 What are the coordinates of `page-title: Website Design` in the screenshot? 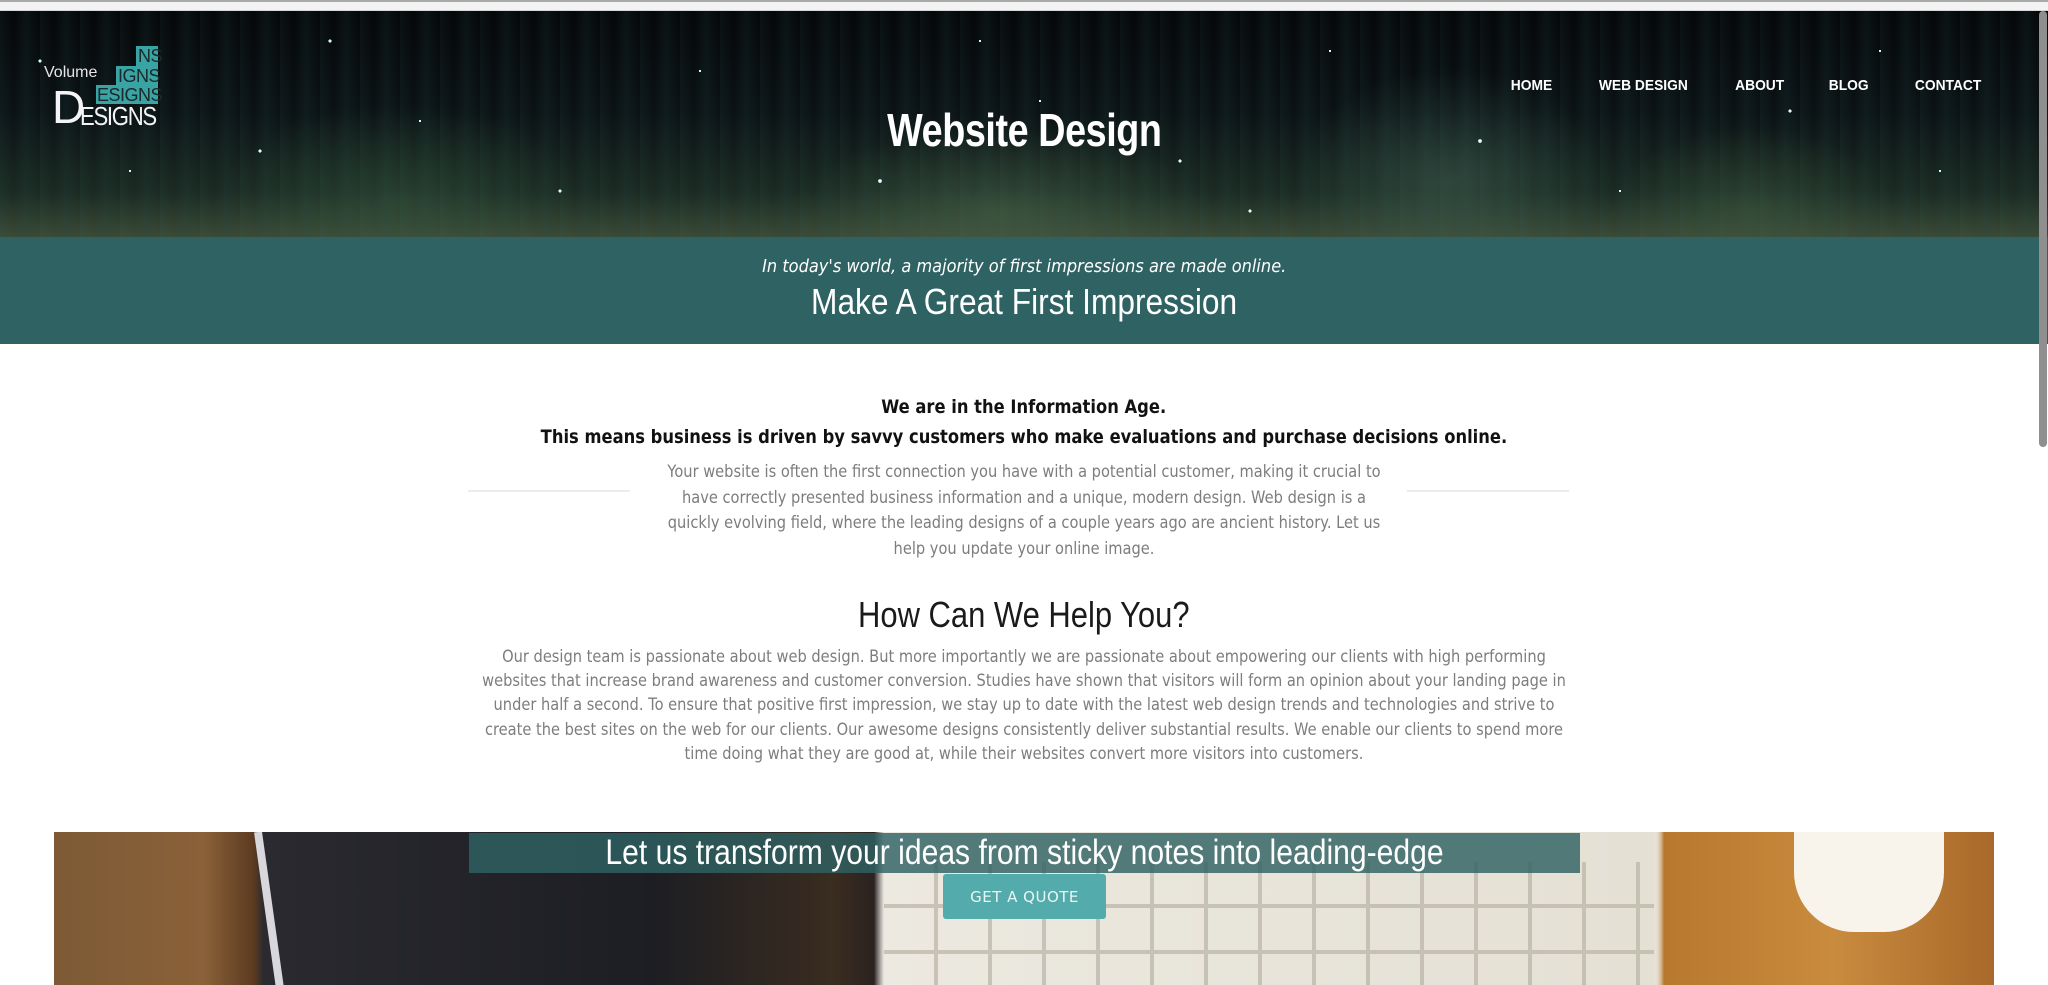 It's located at (1024, 130).